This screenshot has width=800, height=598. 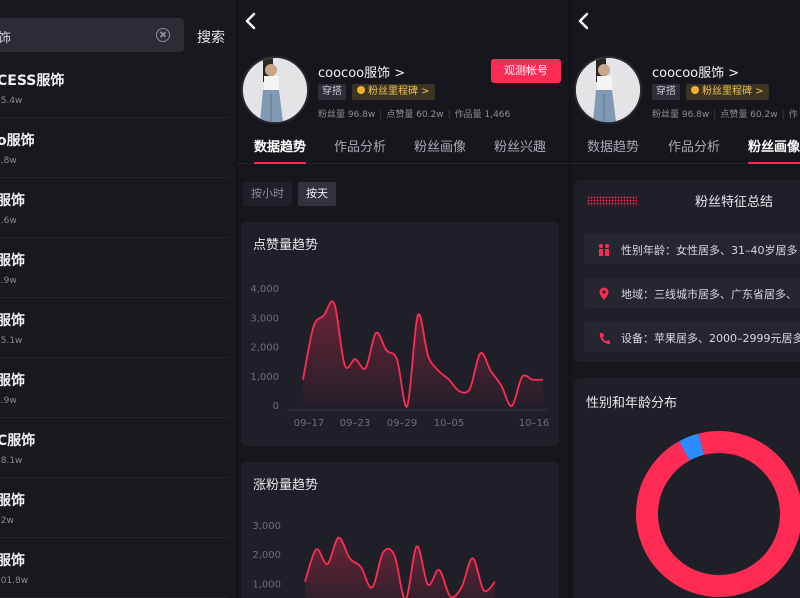 What do you see at coordinates (355, 423) in the screenshot?
I see `likes-x-tick: 09–23` at bounding box center [355, 423].